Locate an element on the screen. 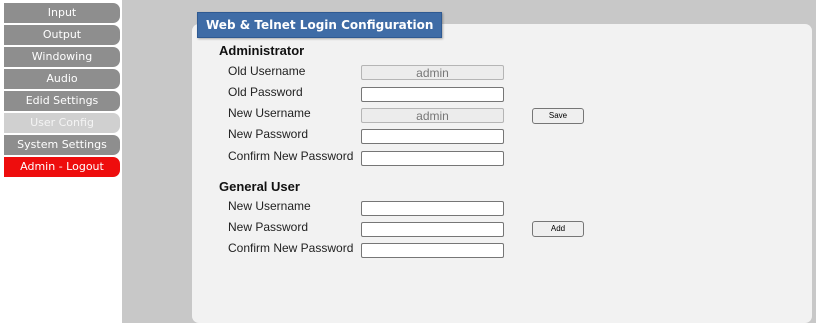 The image size is (816, 323). administrator-heading: Administrator is located at coordinates (262, 50).